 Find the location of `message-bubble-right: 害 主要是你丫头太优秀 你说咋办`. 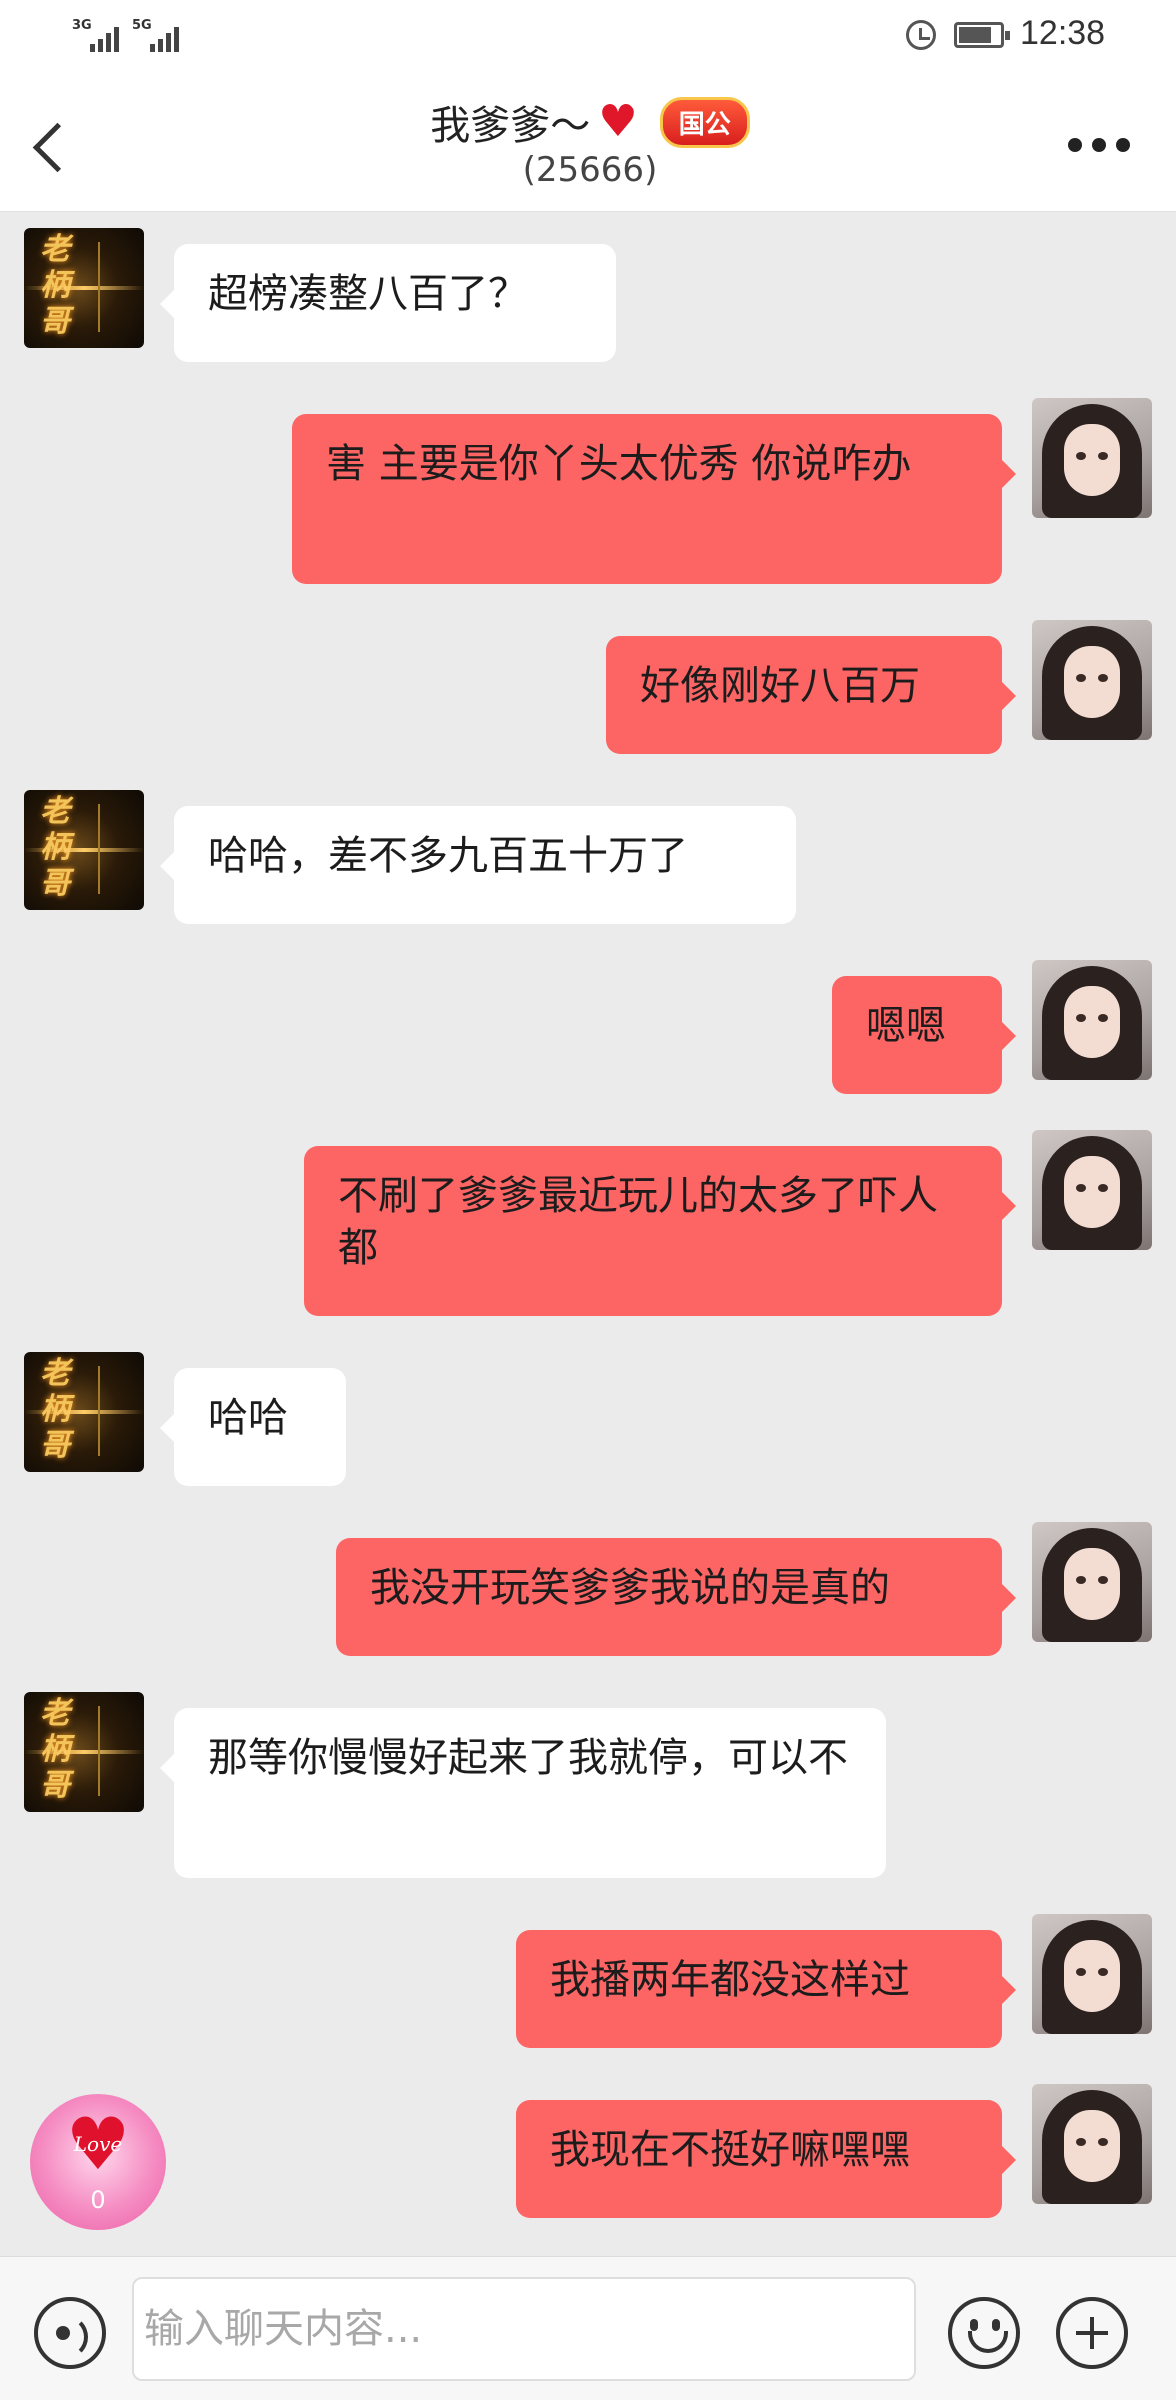

message-bubble-right: 害 主要是你丫头太优秀 你说咋办 is located at coordinates (654, 499).